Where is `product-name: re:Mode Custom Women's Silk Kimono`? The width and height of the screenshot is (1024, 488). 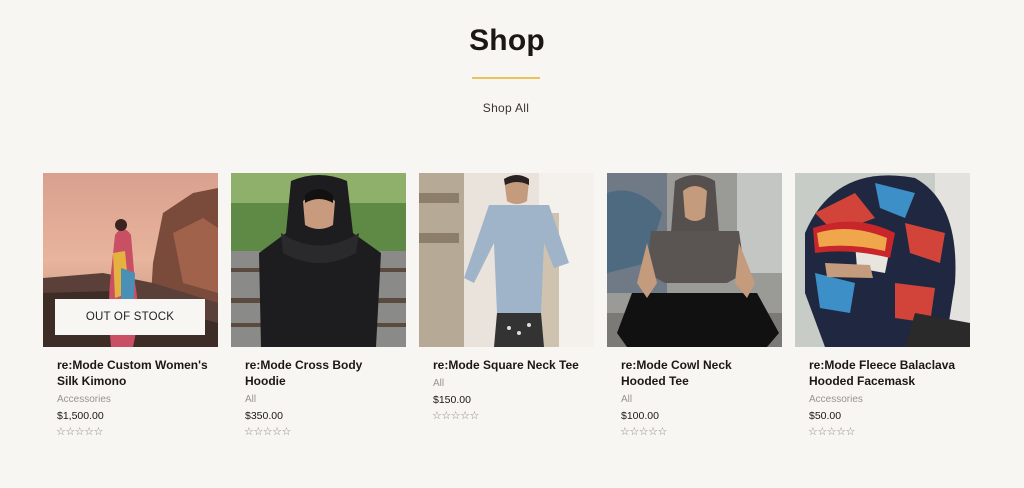 product-name: re:Mode Custom Women's Silk Kimono is located at coordinates (130, 373).